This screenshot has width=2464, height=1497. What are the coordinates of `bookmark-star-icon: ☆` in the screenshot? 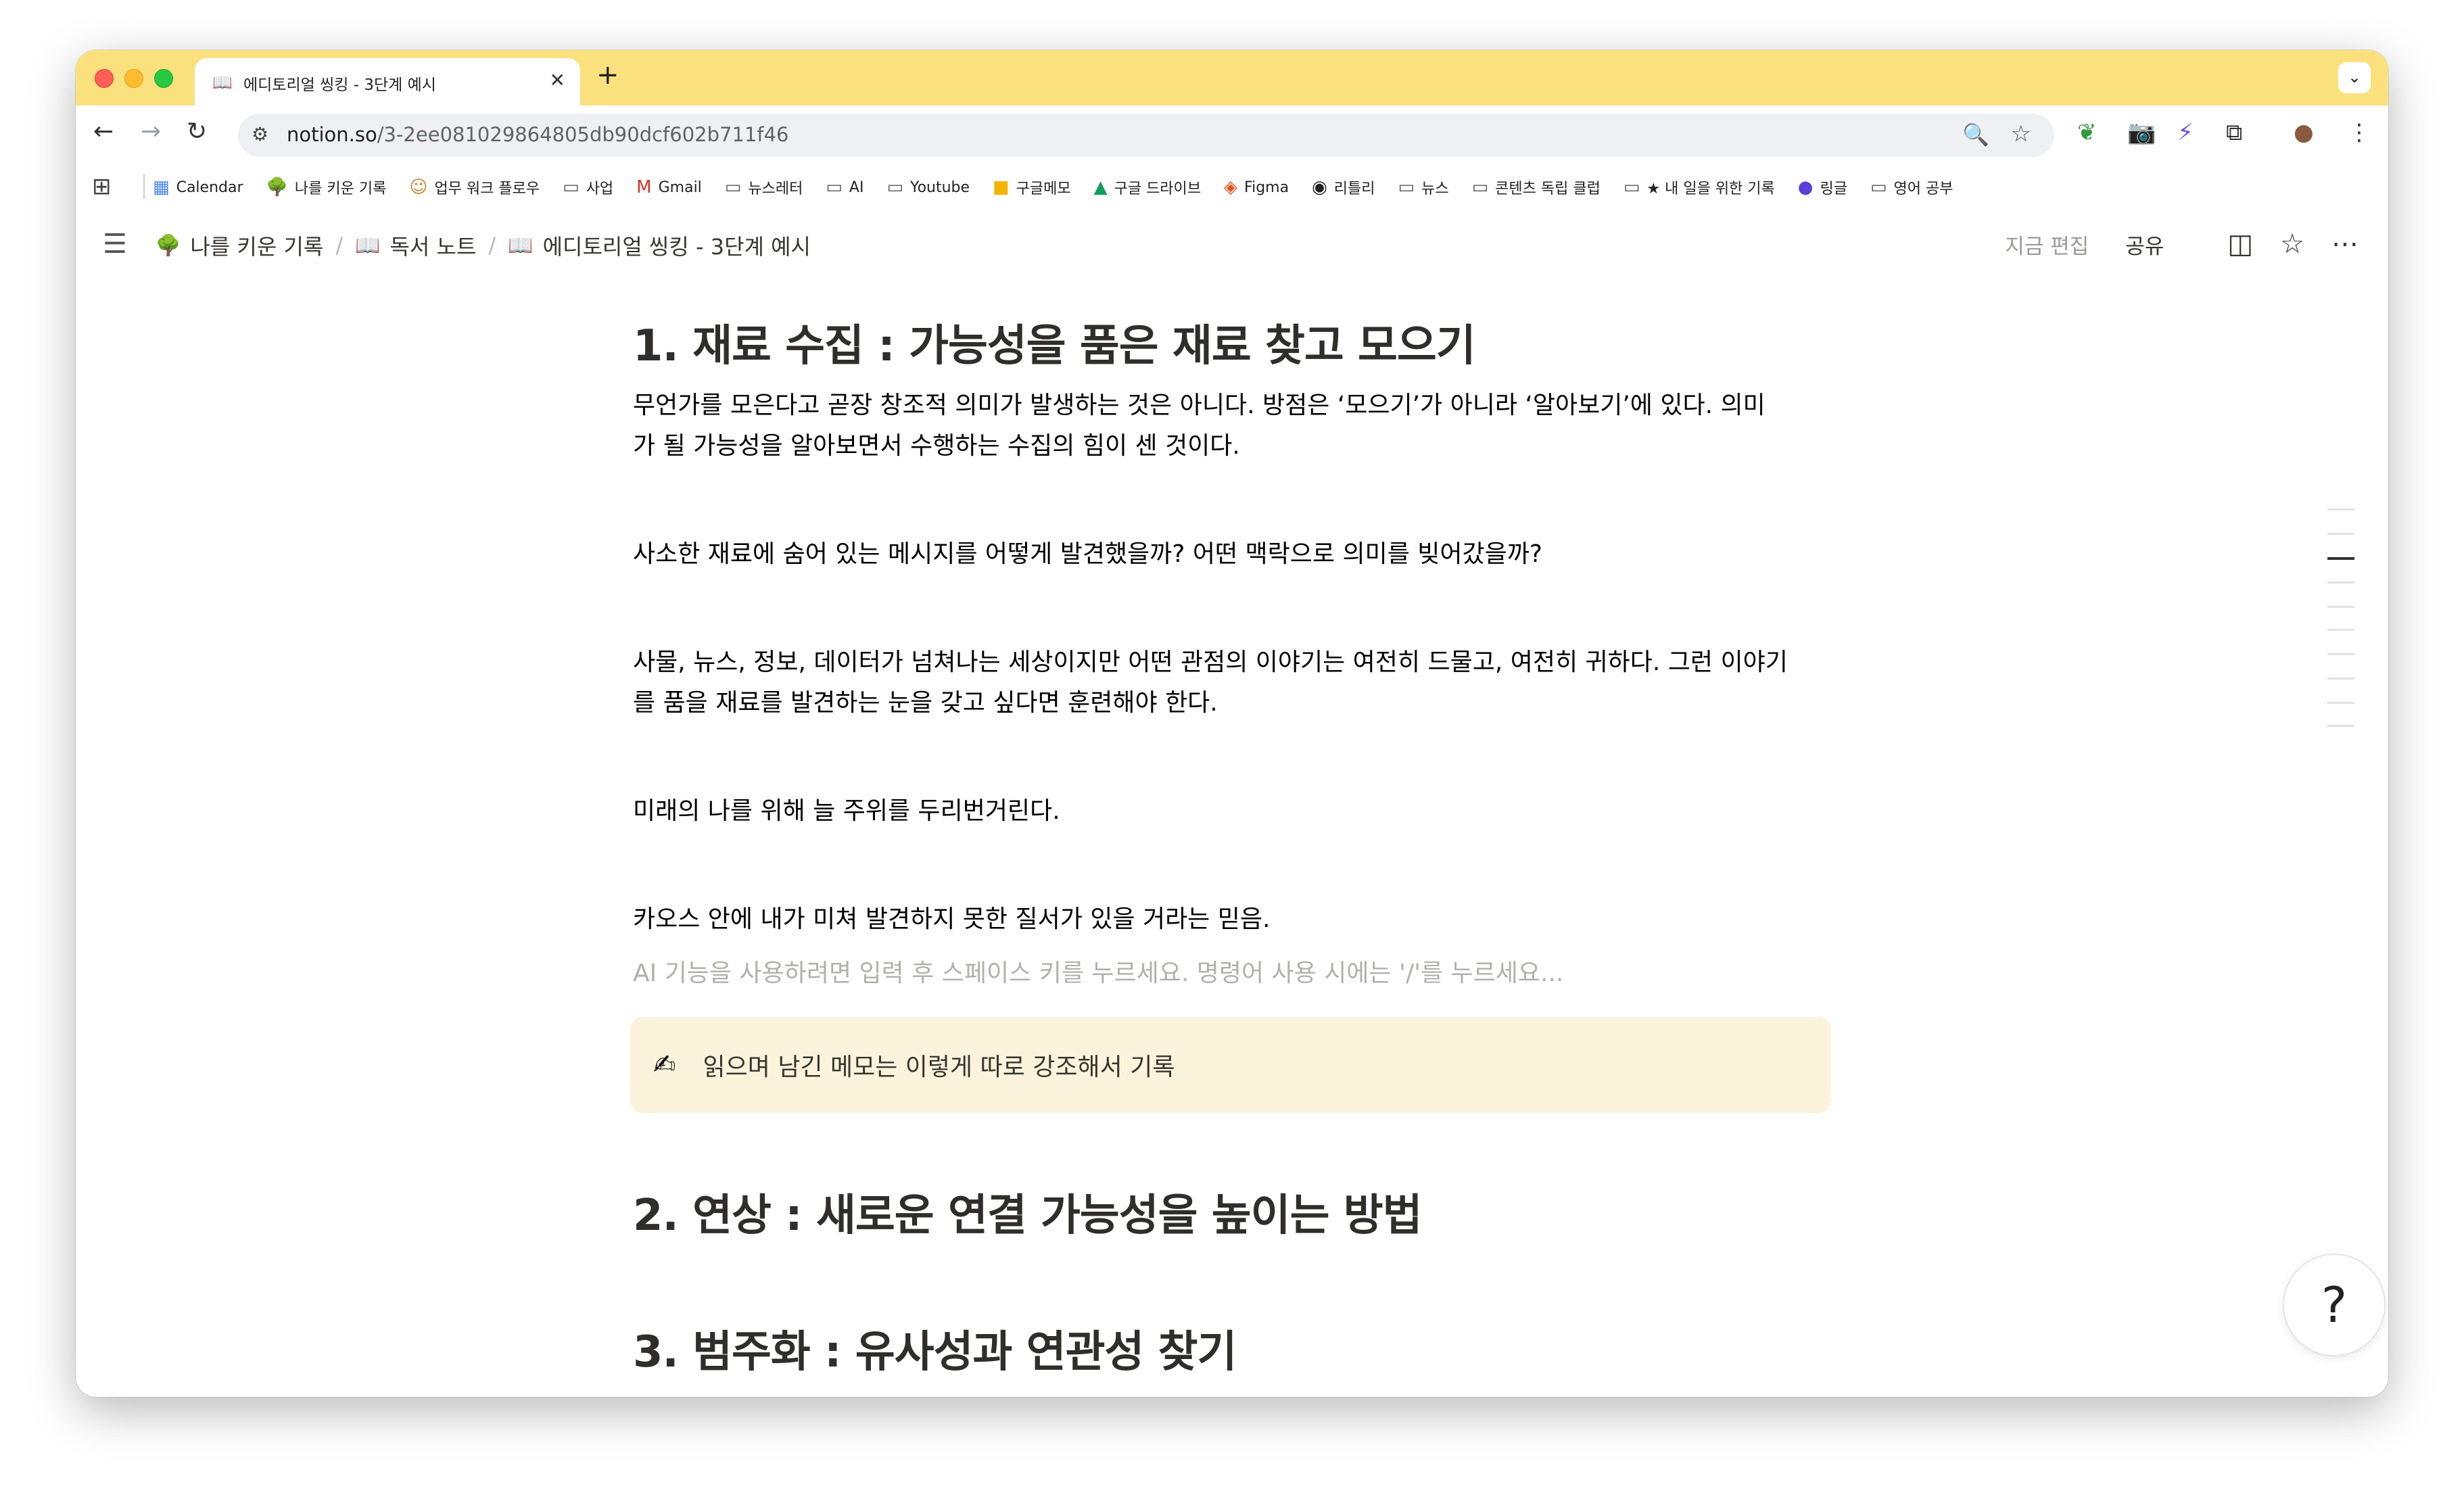 It's located at (2021, 133).